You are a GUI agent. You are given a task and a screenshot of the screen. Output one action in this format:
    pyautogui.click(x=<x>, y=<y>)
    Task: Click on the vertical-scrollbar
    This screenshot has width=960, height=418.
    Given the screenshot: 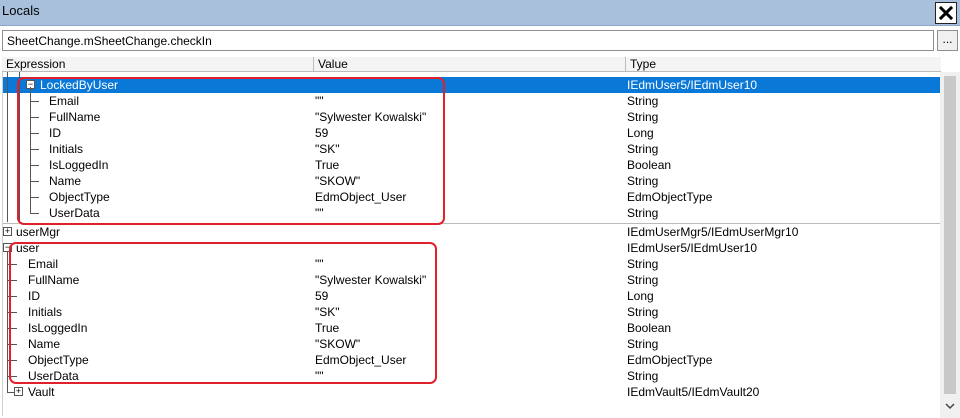 What is the action you would take?
    pyautogui.click(x=950, y=245)
    